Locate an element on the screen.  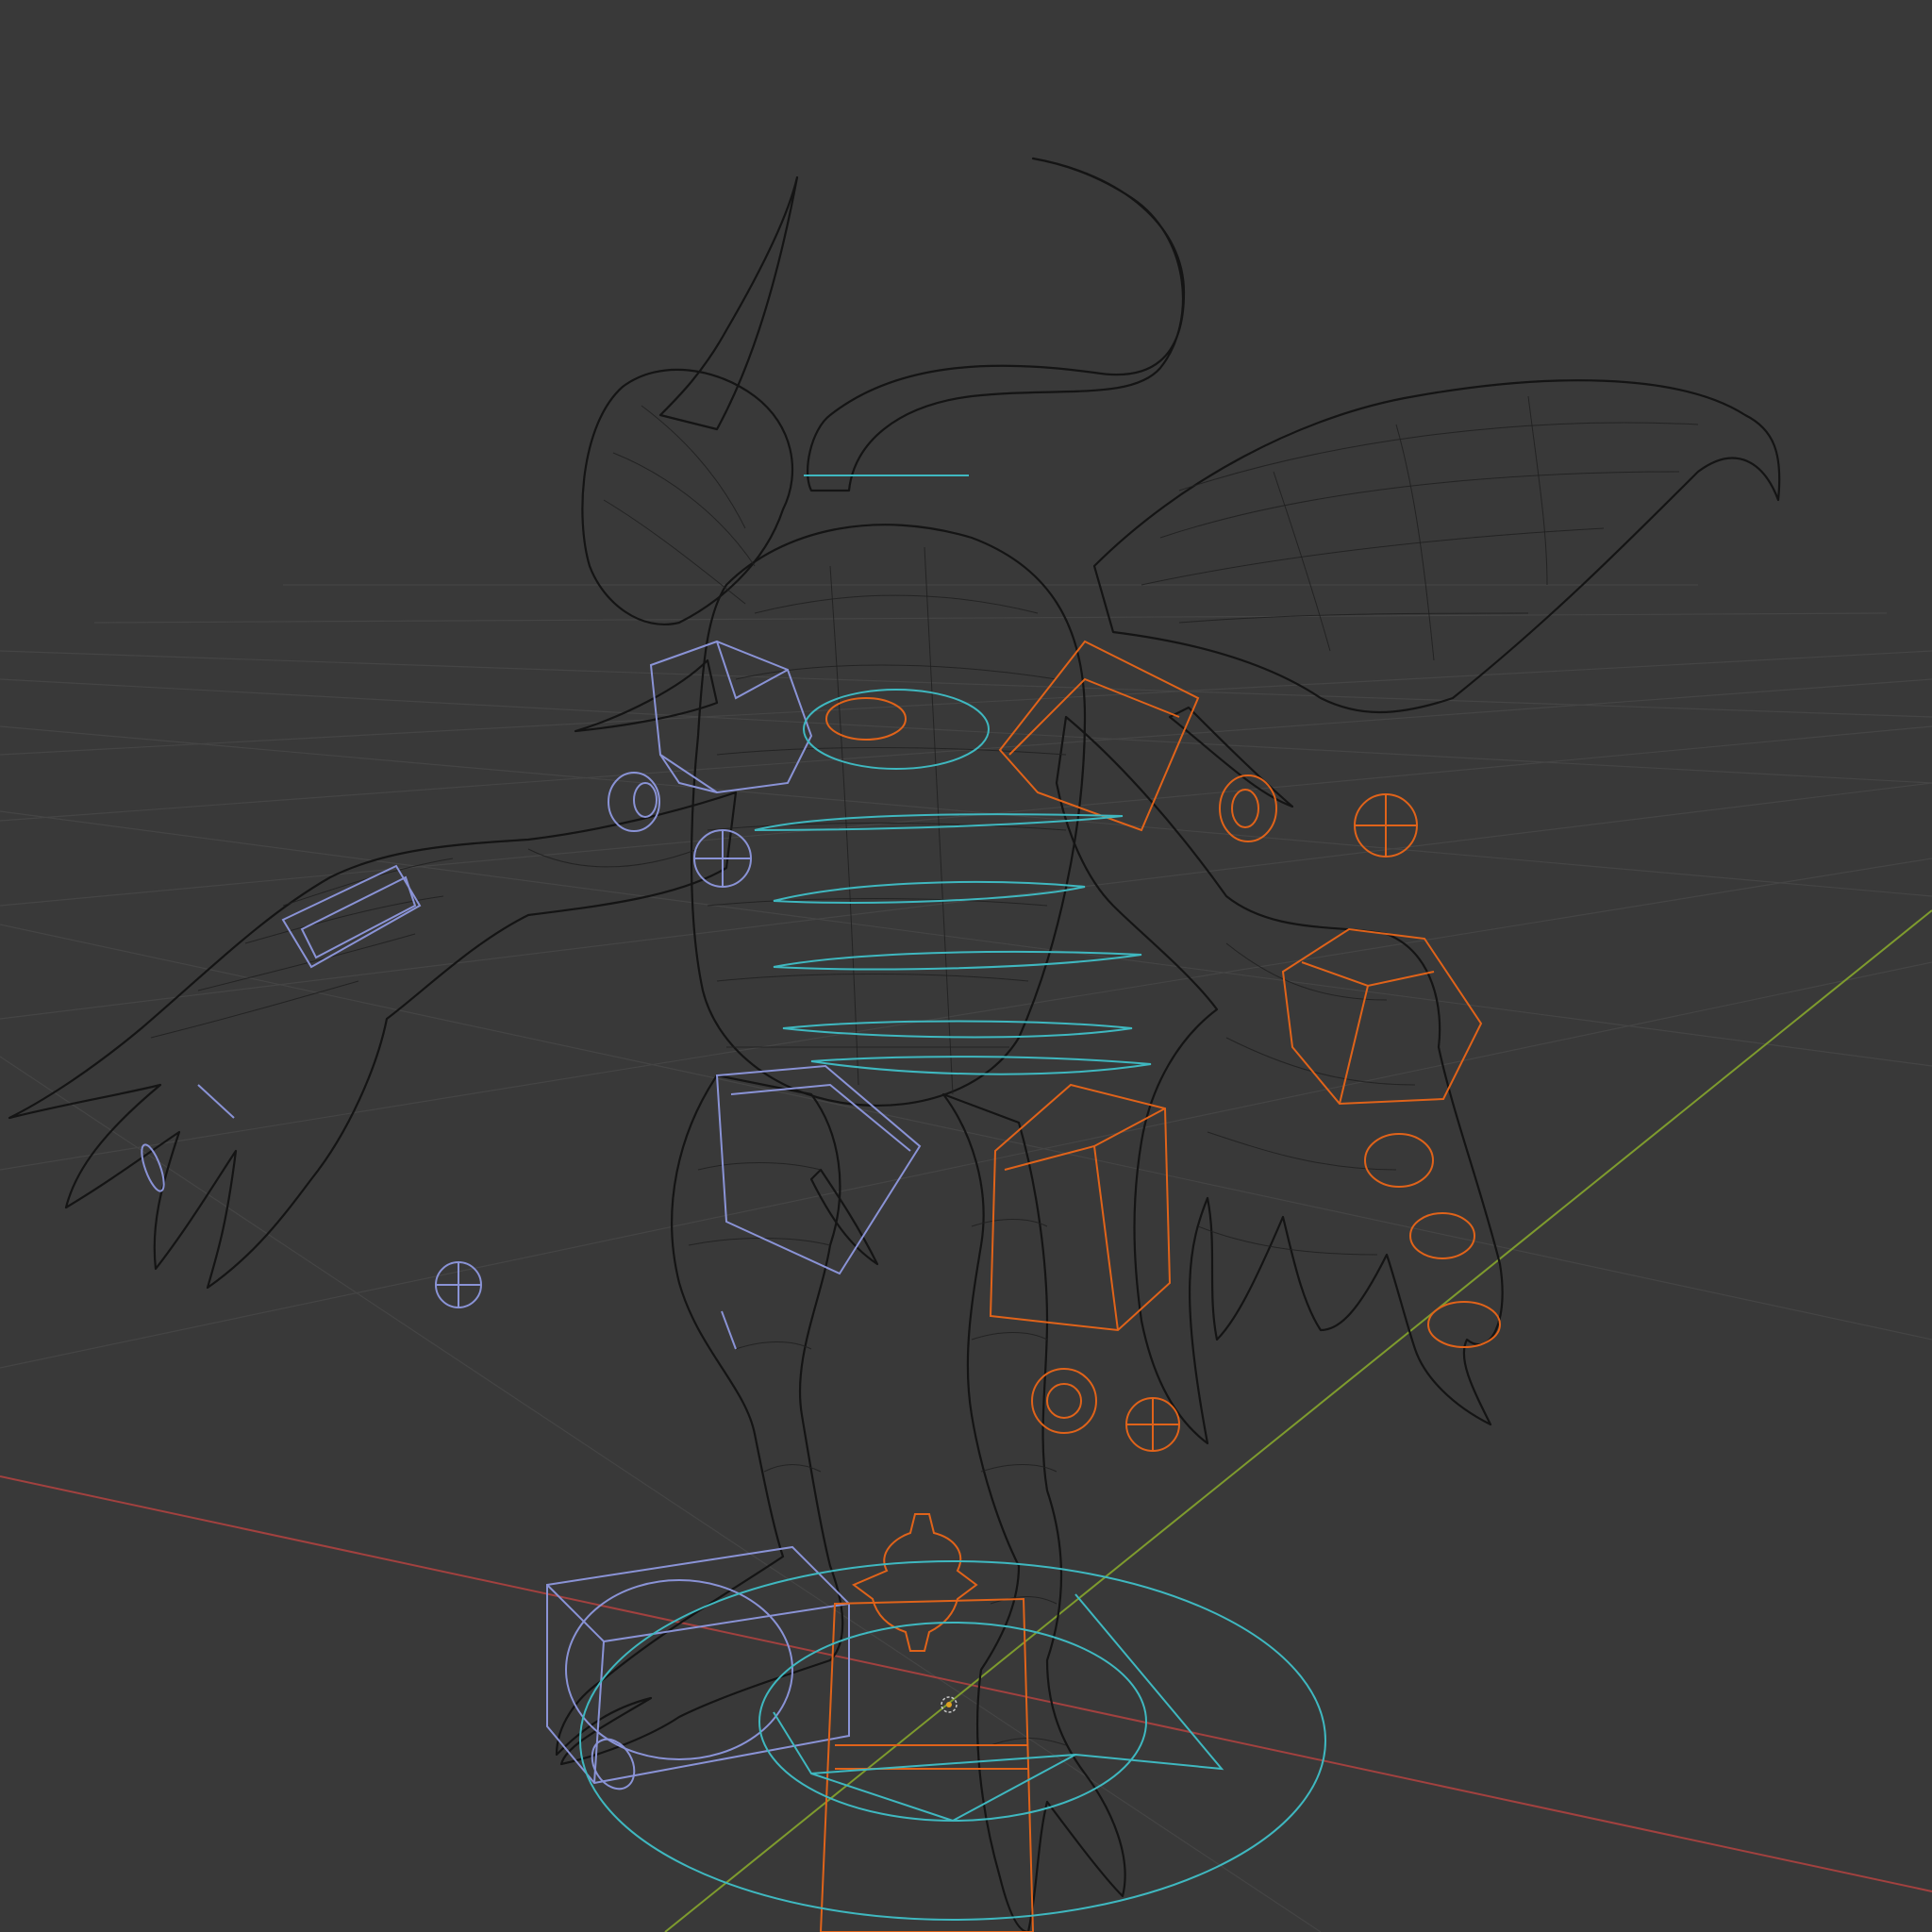
root-gear-control is located at coordinates (915, 1582).